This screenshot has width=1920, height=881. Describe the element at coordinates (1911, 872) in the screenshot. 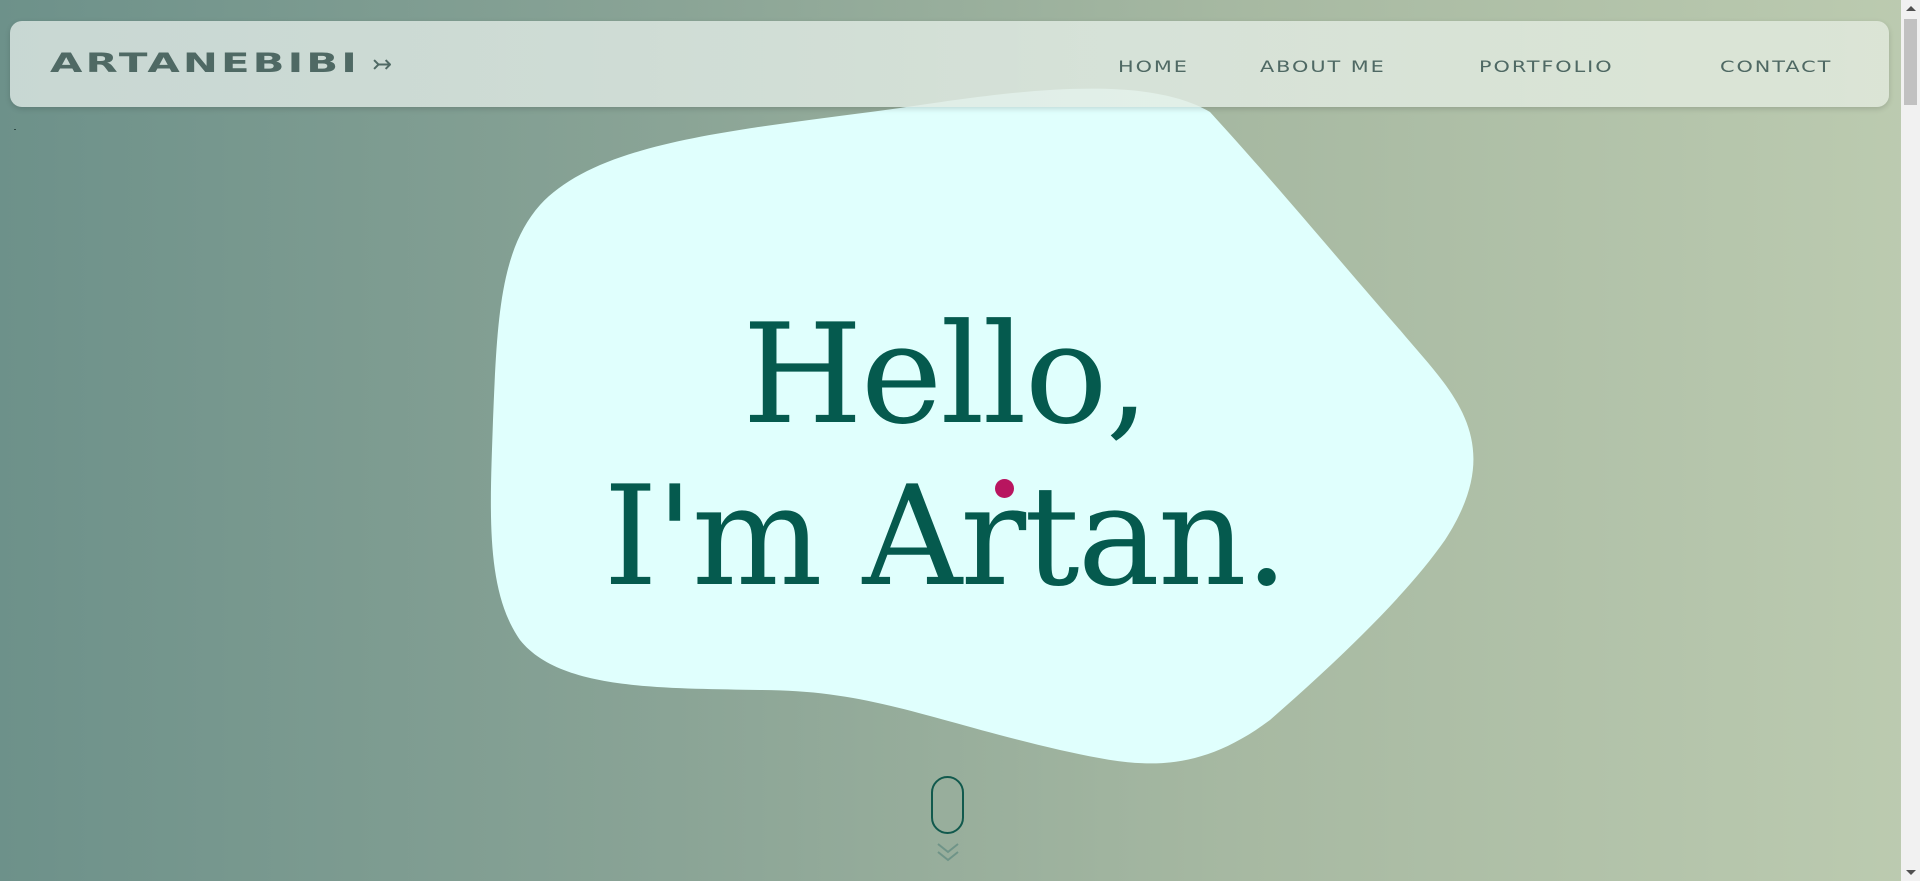

I see `scroll-down-arrow-icon` at that location.